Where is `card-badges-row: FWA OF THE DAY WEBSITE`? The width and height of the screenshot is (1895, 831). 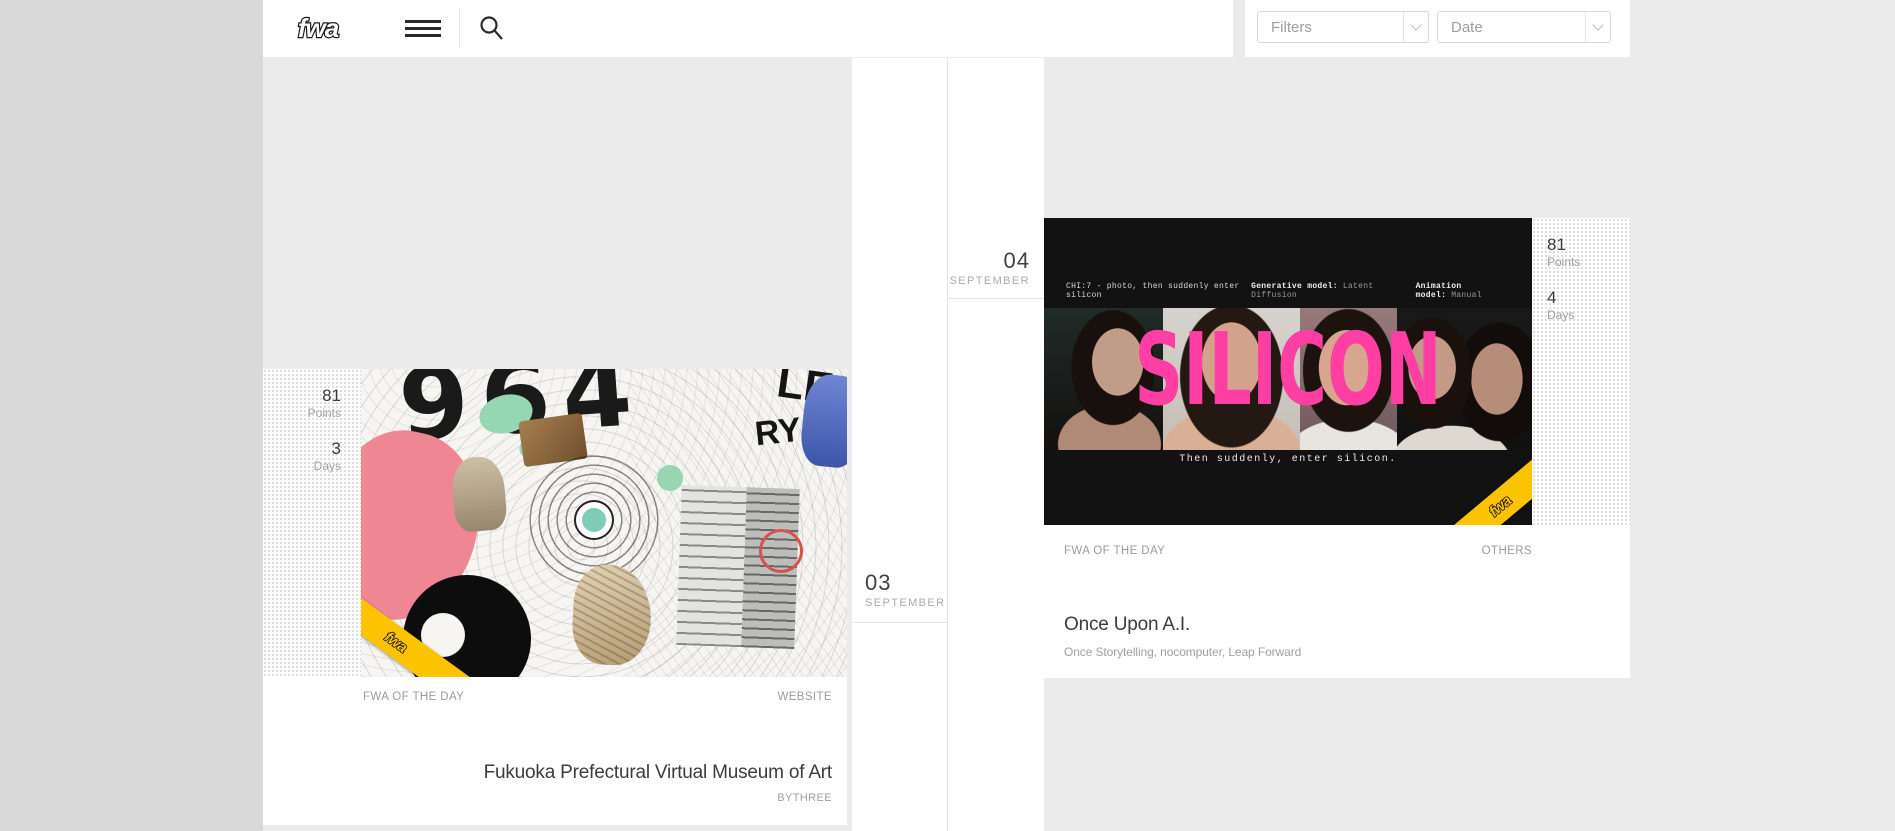 card-badges-row: FWA OF THE DAY WEBSITE is located at coordinates (597, 697).